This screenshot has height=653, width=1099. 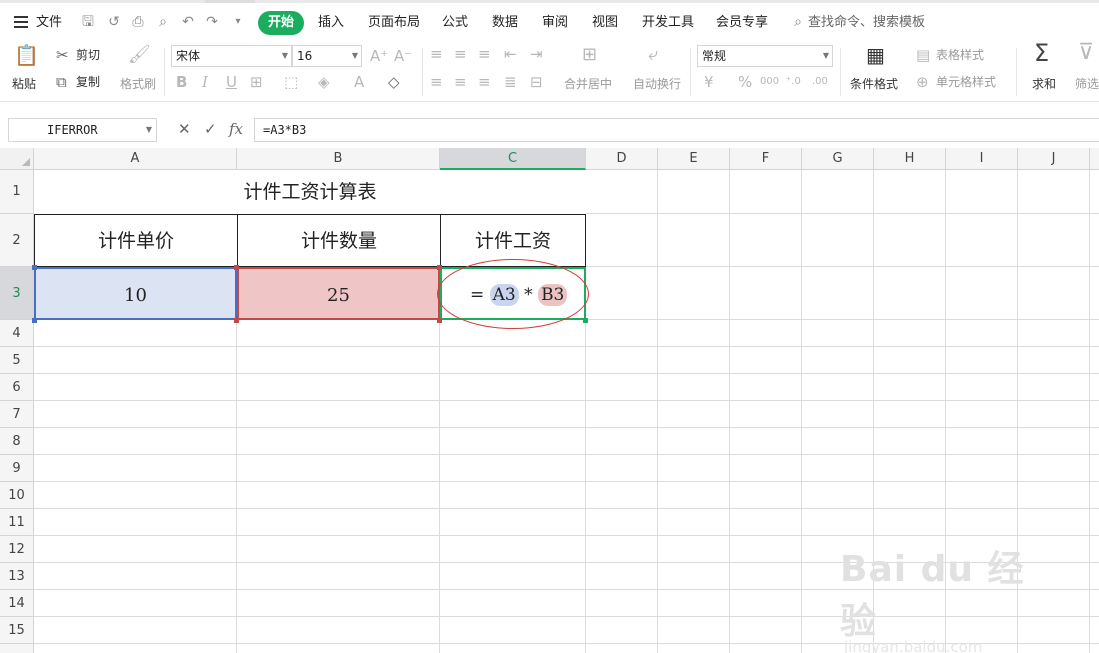 I want to click on row-header-9: 9, so click(x=17, y=468).